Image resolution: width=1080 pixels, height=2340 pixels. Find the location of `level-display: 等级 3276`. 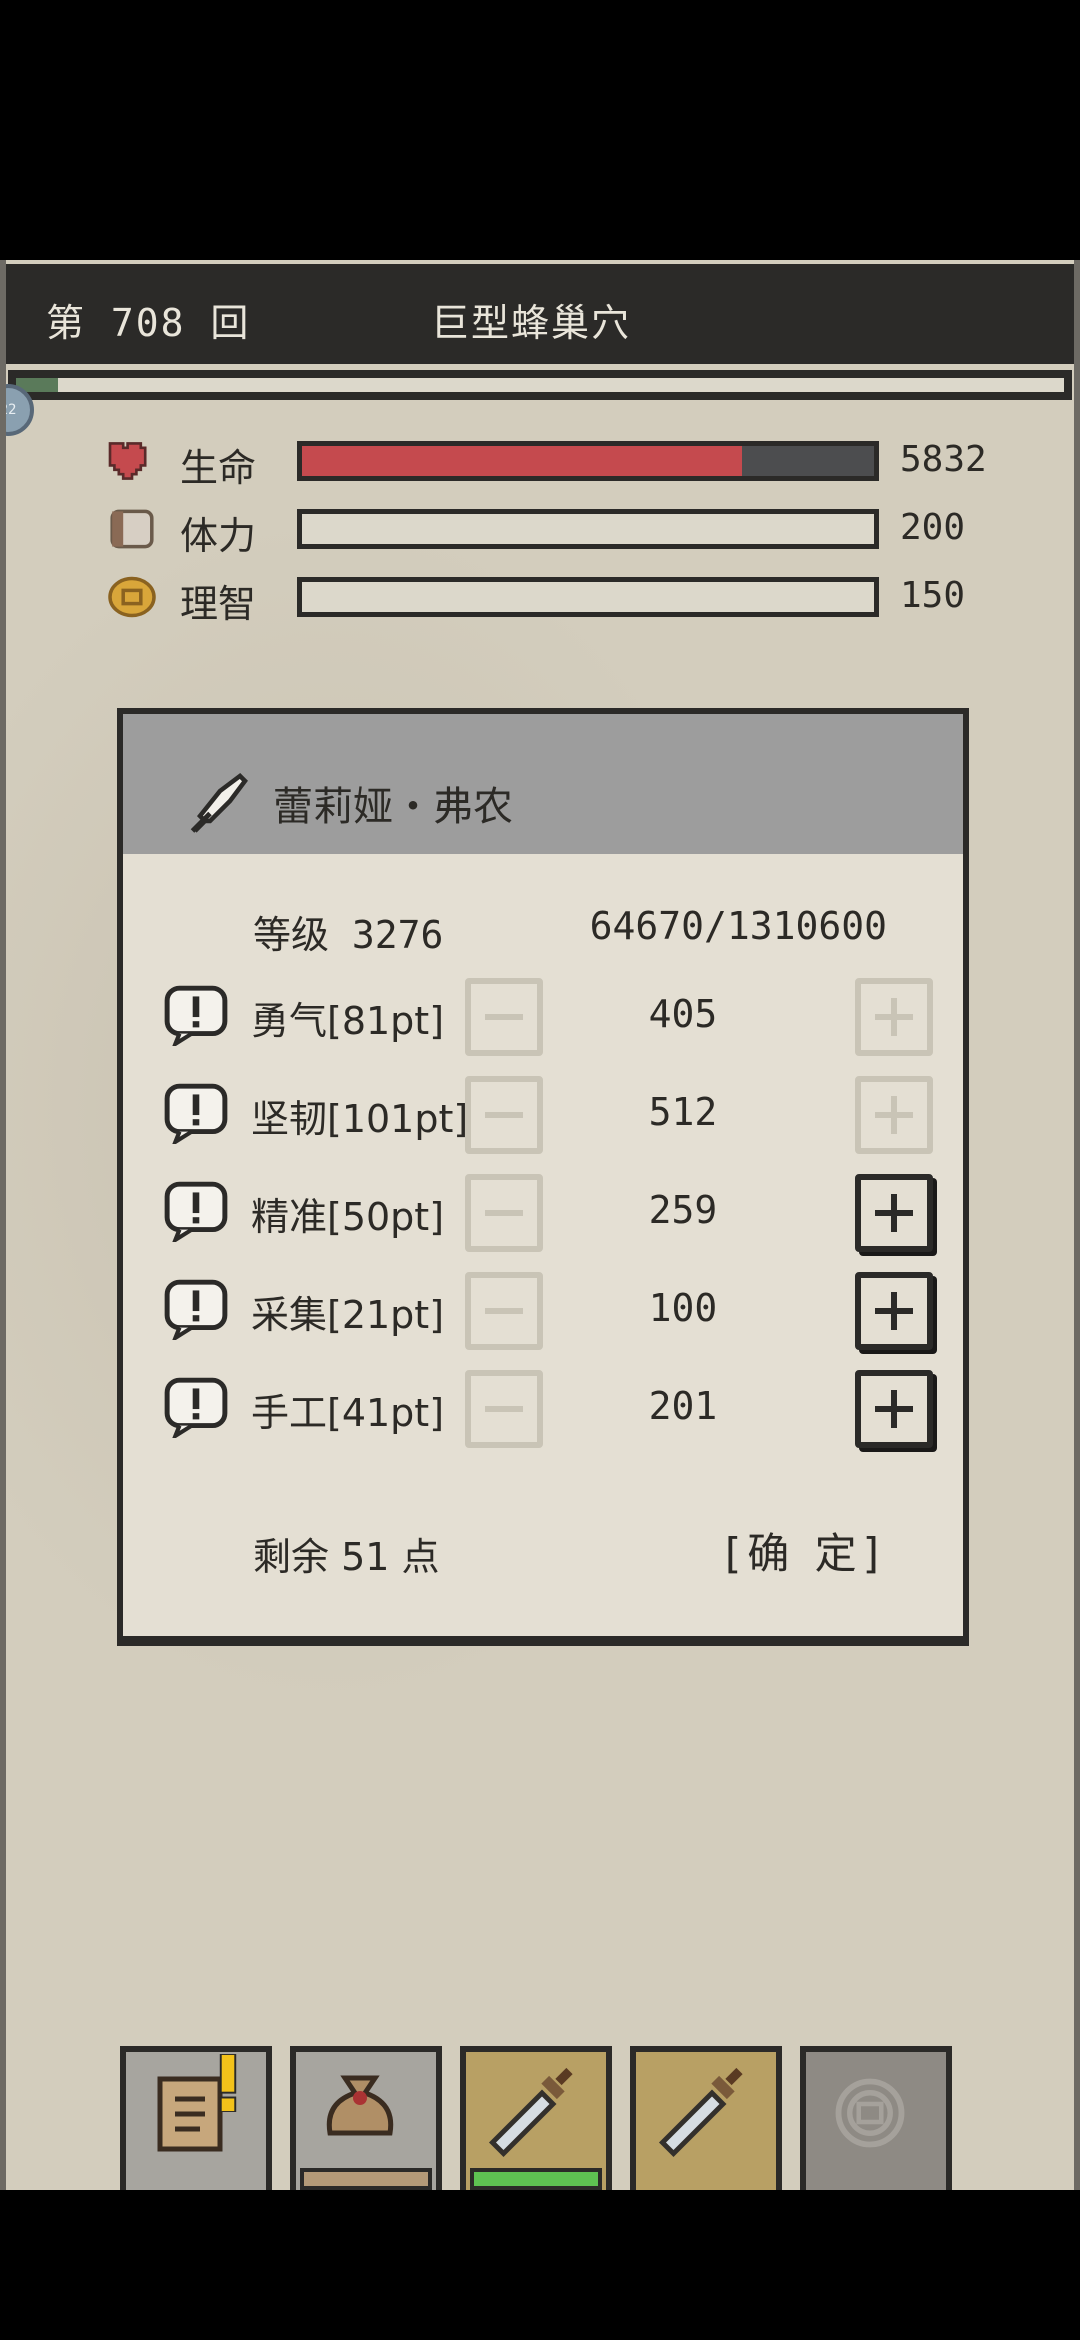

level-display: 等级 3276 is located at coordinates (348, 931).